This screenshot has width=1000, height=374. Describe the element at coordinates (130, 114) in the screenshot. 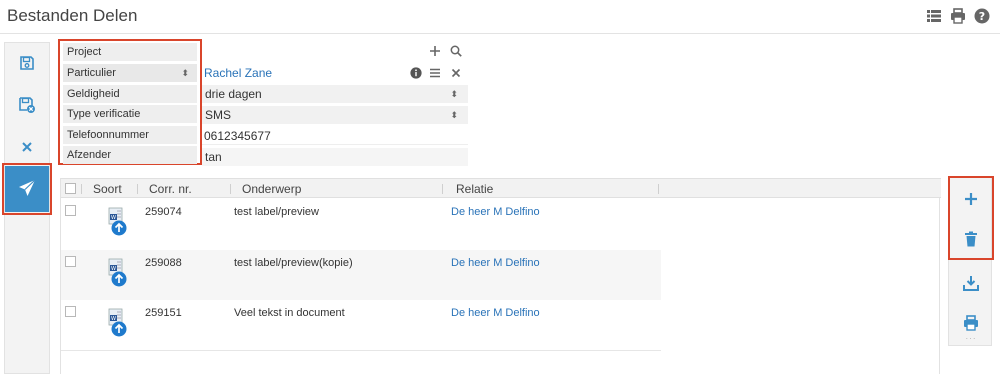

I see `type-verificatie-label: Type verificatie` at that location.